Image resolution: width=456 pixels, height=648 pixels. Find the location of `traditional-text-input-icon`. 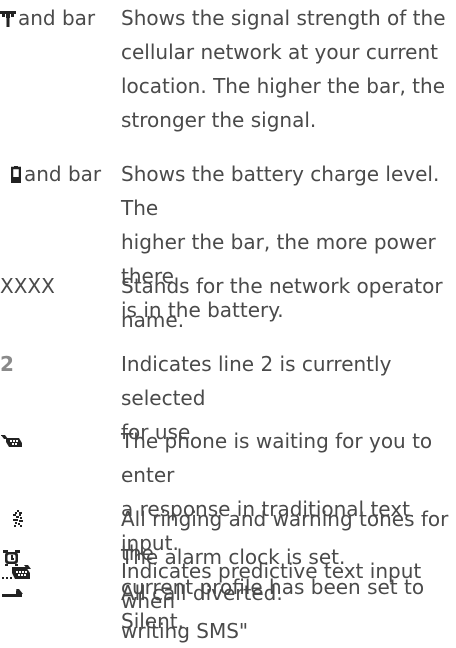

traditional-text-input-icon is located at coordinates (12, 441).